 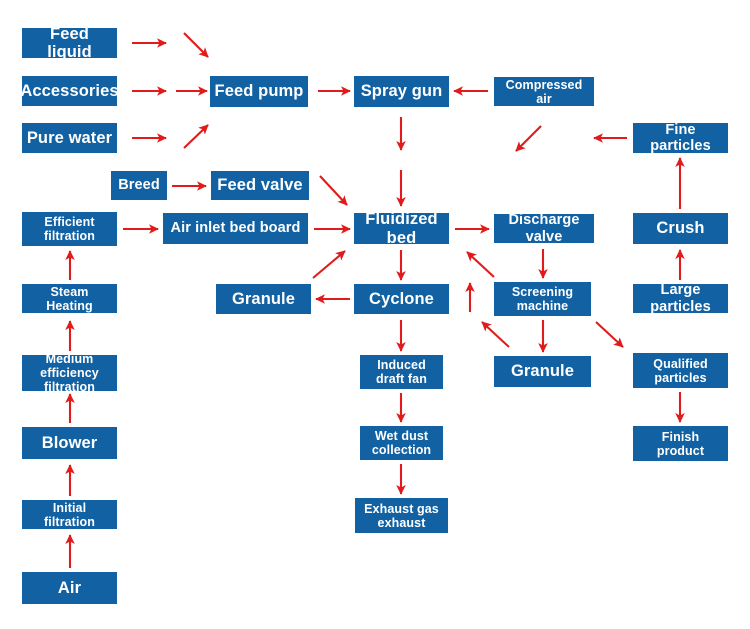 What do you see at coordinates (680, 228) in the screenshot?
I see `node-crush: Crush` at bounding box center [680, 228].